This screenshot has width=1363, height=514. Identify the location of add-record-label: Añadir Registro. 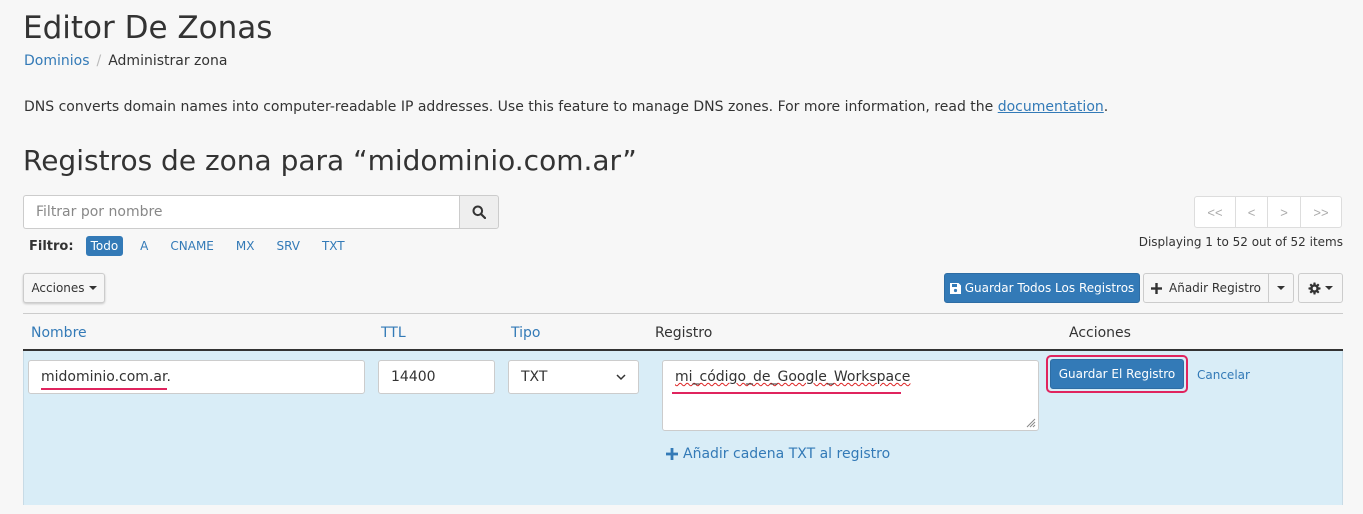
(1215, 288).